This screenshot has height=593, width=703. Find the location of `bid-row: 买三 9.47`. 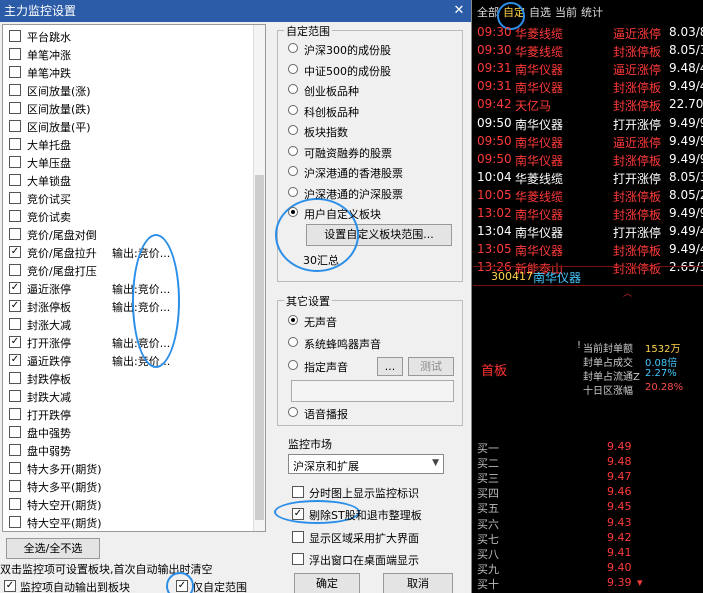

bid-row: 买三 9.47 is located at coordinates (590, 477).